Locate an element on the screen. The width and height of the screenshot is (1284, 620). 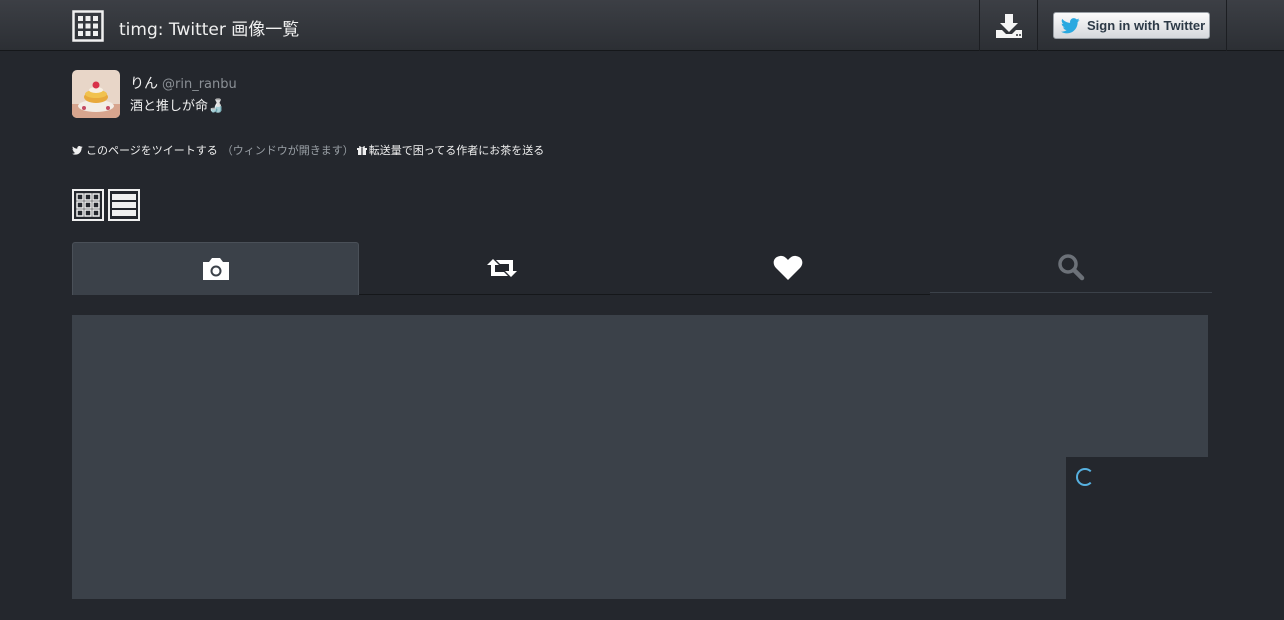
tweet-page-label: このページをツイートする is located at coordinates (152, 150).